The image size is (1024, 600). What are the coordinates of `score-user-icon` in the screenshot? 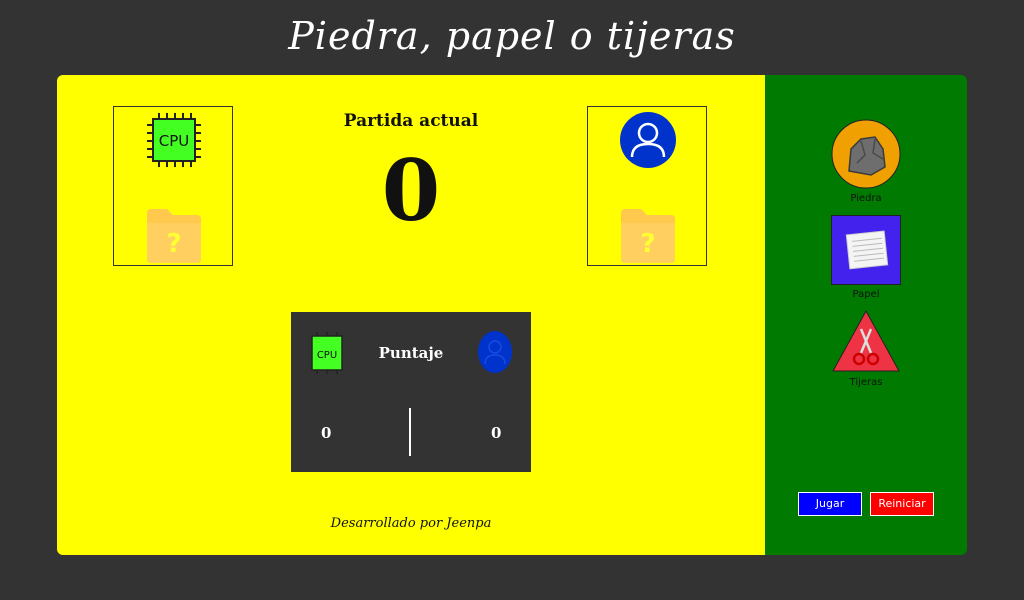 It's located at (495, 352).